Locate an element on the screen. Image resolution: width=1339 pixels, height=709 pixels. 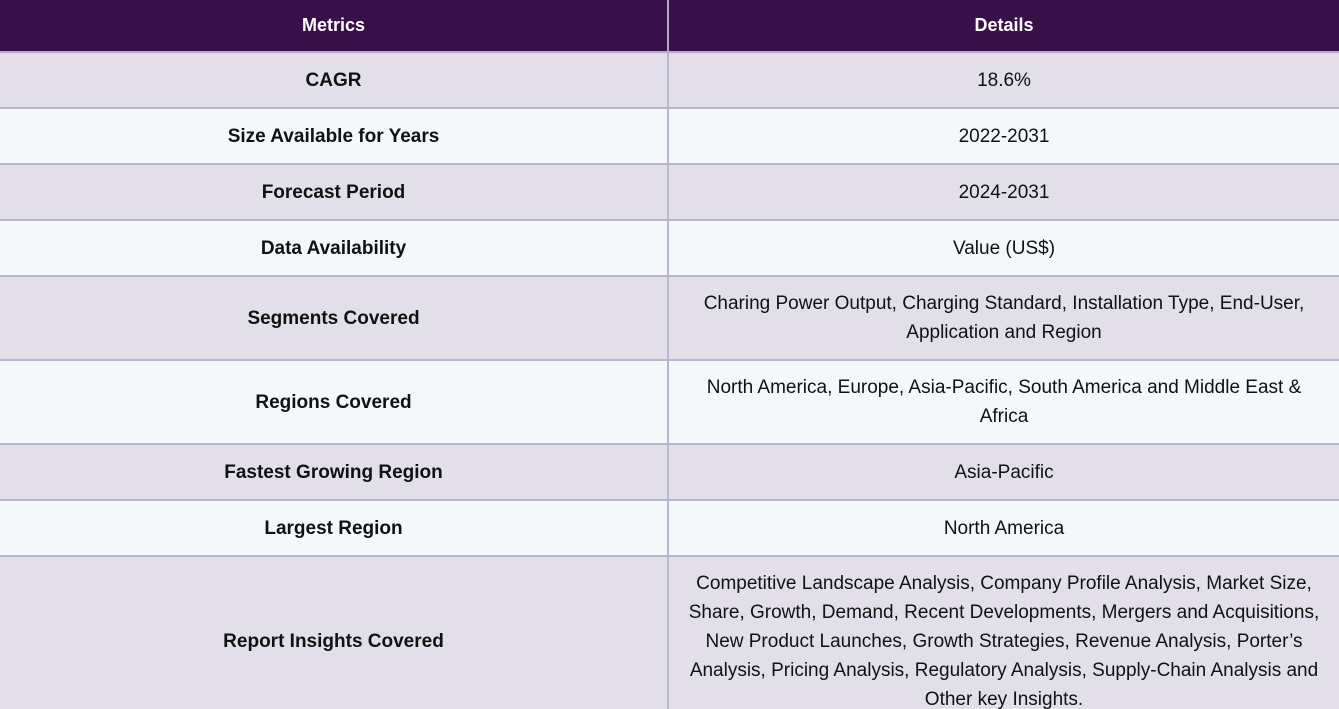
table-row: Size Available for Years 2022-2031 is located at coordinates (669, 136).